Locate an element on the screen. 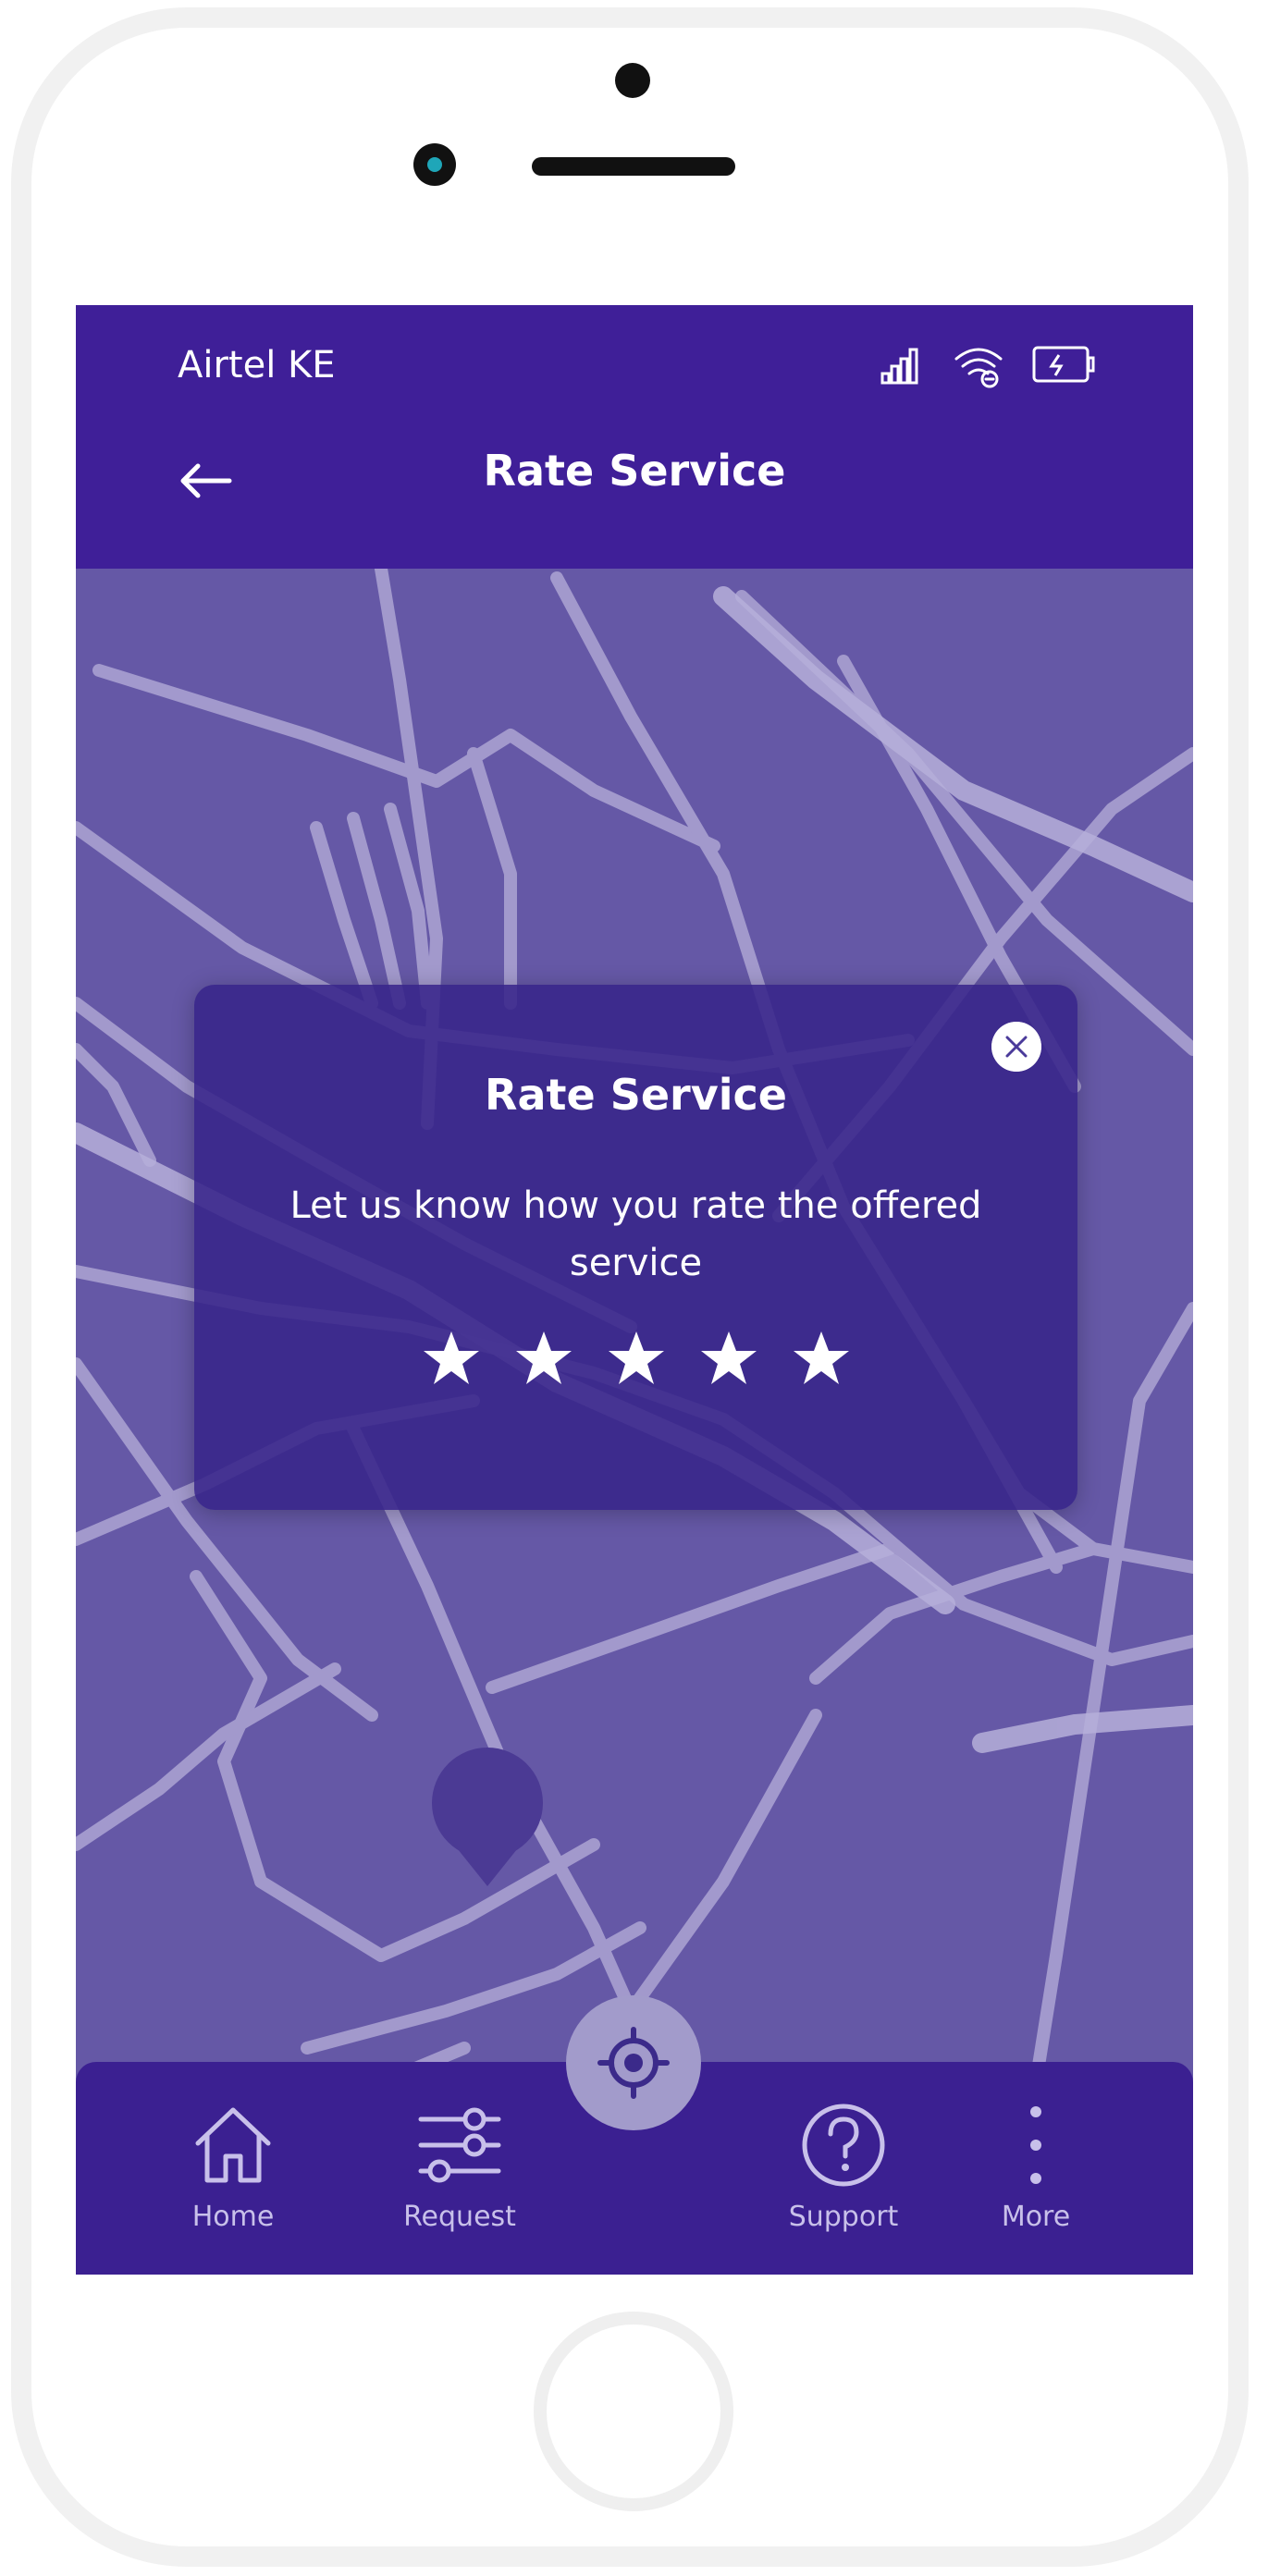 The height and width of the screenshot is (2576, 1268). locate-icon is located at coordinates (633, 2063).